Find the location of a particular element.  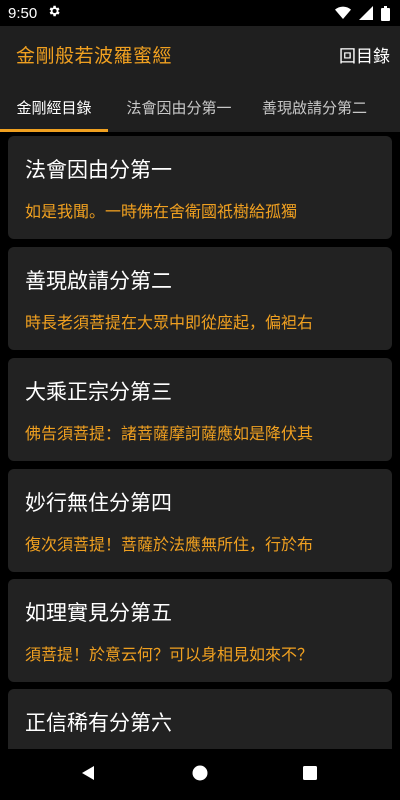

chapter-card: 正信稀有分第六 is located at coordinates (200, 719).